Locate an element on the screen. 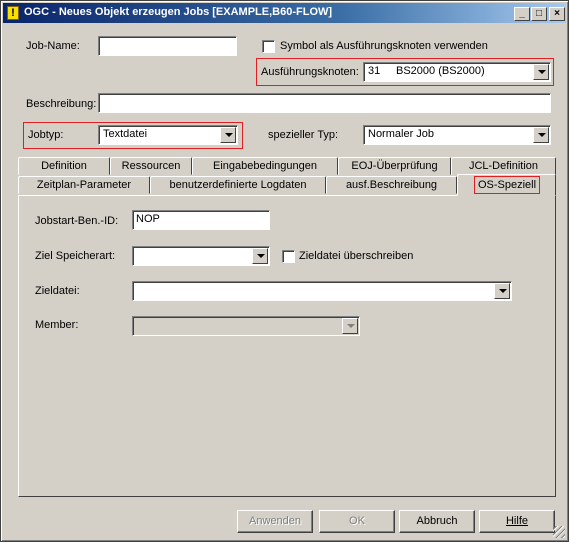  description-input is located at coordinates (324, 103).